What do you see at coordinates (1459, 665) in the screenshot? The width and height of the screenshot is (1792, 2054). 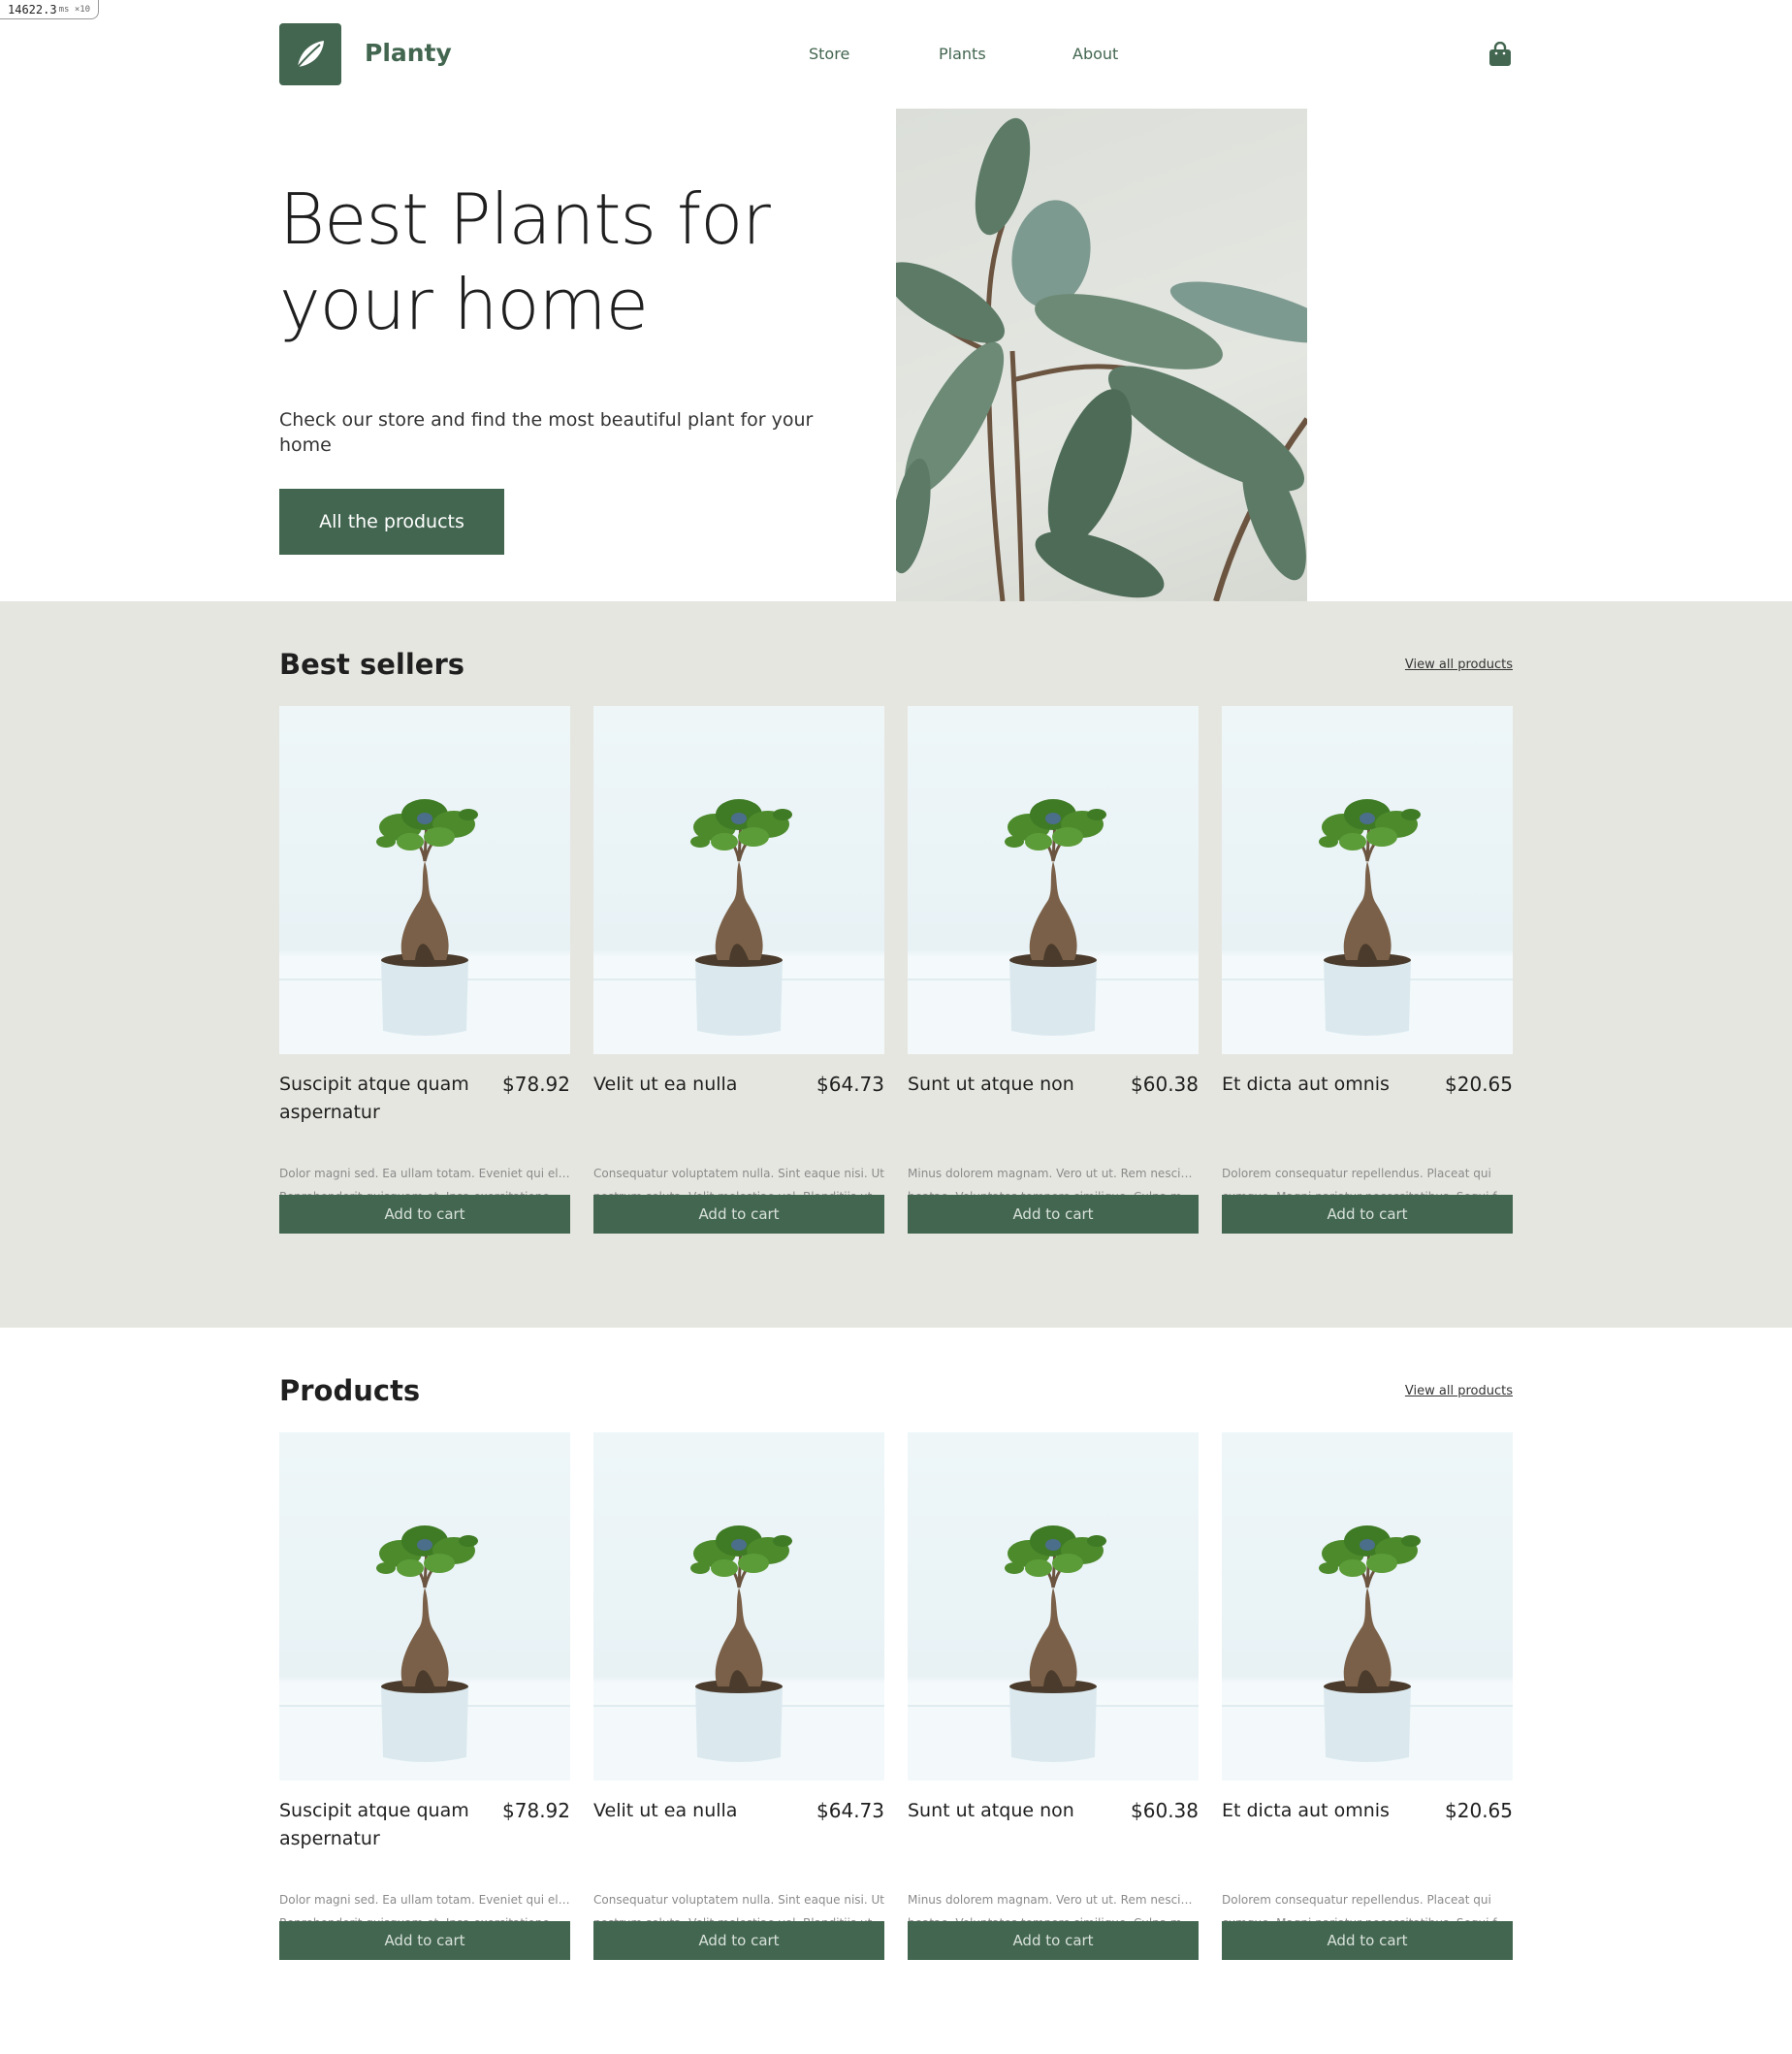 I see `best-sellers-view-all-link: View all products` at bounding box center [1459, 665].